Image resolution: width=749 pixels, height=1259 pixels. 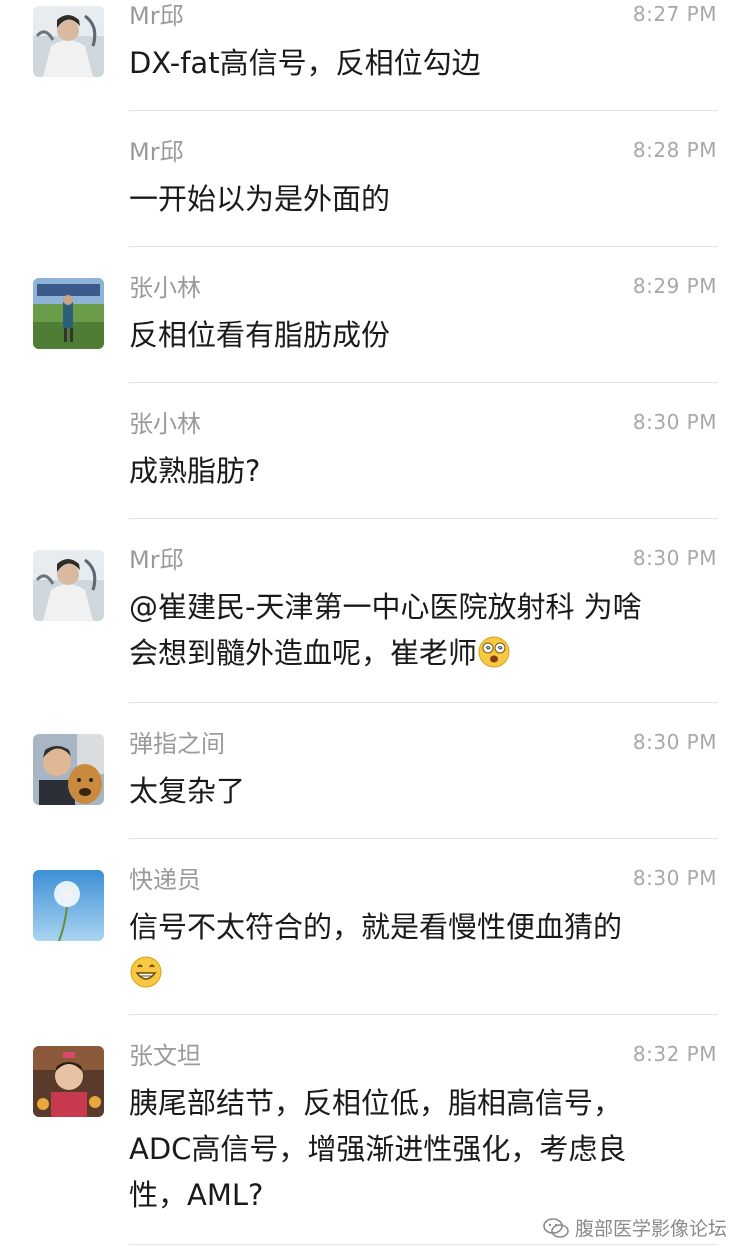 I want to click on message-line: 胰尾部结节，反相位低，脂相高信号，, so click(x=376, y=1103).